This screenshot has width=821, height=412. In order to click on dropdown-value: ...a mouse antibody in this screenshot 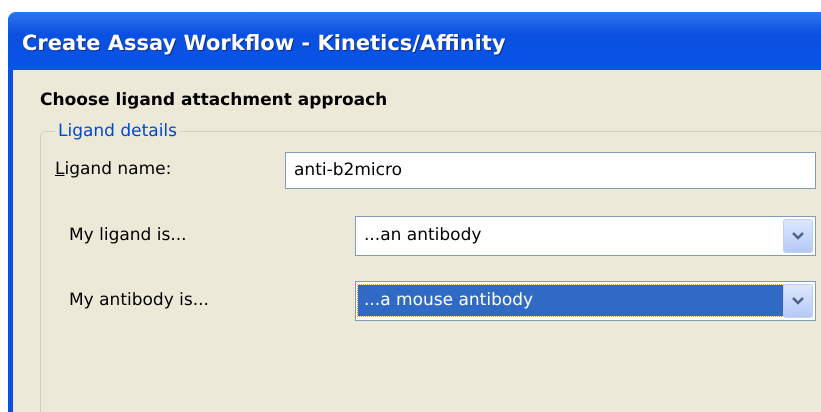, I will do `click(570, 300)`.